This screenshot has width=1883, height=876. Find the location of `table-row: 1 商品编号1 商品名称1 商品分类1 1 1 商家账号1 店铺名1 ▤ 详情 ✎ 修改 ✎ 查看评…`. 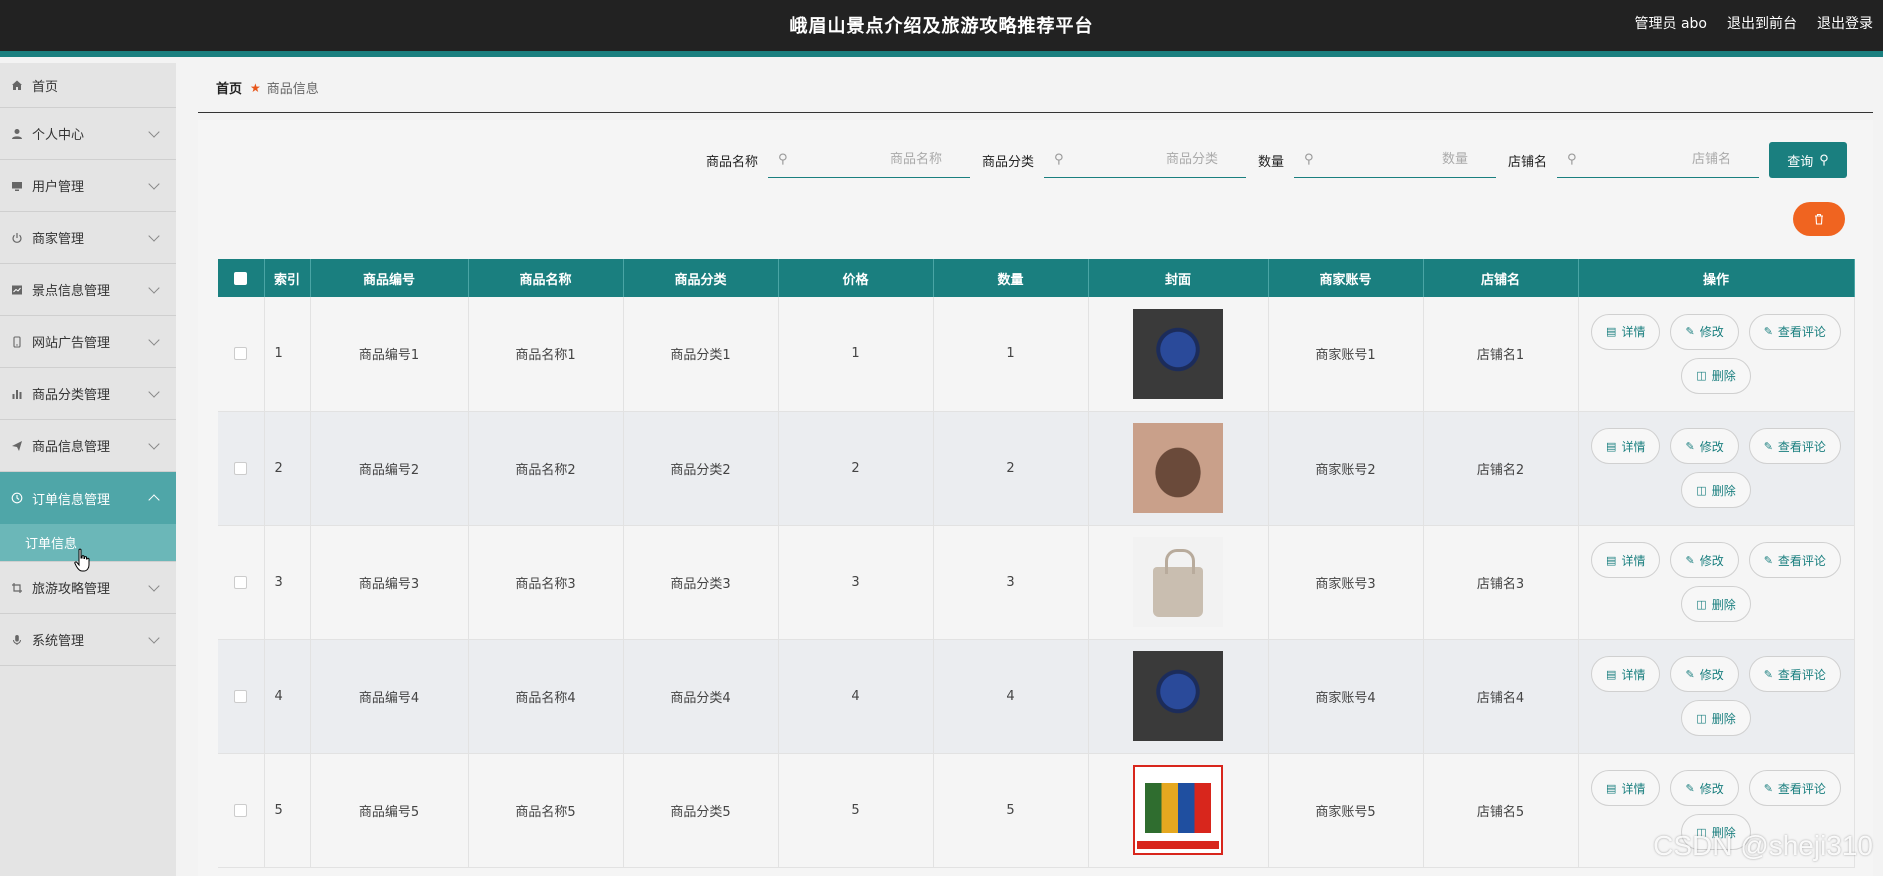

table-row: 1 商品编号1 商品名称1 商品分类1 1 1 商家账号1 店铺名1 ▤ 详情 ✎ 修改 ✎ 查看评… is located at coordinates (1036, 354).